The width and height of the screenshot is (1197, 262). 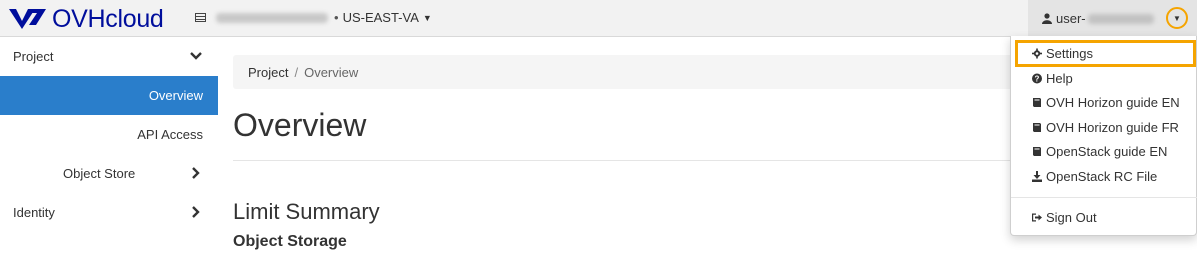 What do you see at coordinates (1120, 18) in the screenshot?
I see `username-redacted` at bounding box center [1120, 18].